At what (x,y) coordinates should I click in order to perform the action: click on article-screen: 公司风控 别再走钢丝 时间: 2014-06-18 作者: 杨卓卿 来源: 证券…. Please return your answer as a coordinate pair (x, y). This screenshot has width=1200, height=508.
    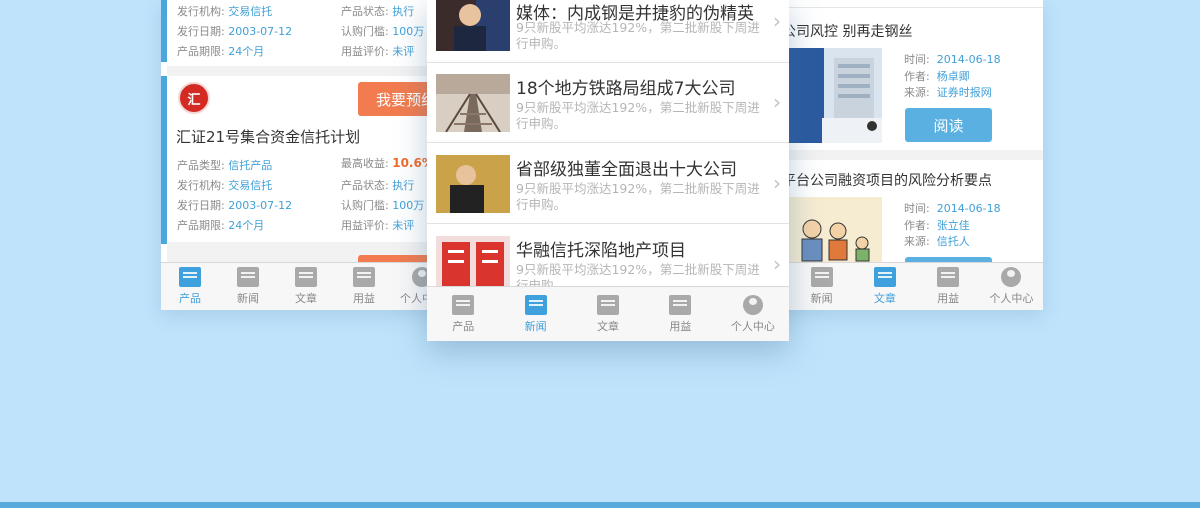
    Looking at the image, I should click on (901, 155).